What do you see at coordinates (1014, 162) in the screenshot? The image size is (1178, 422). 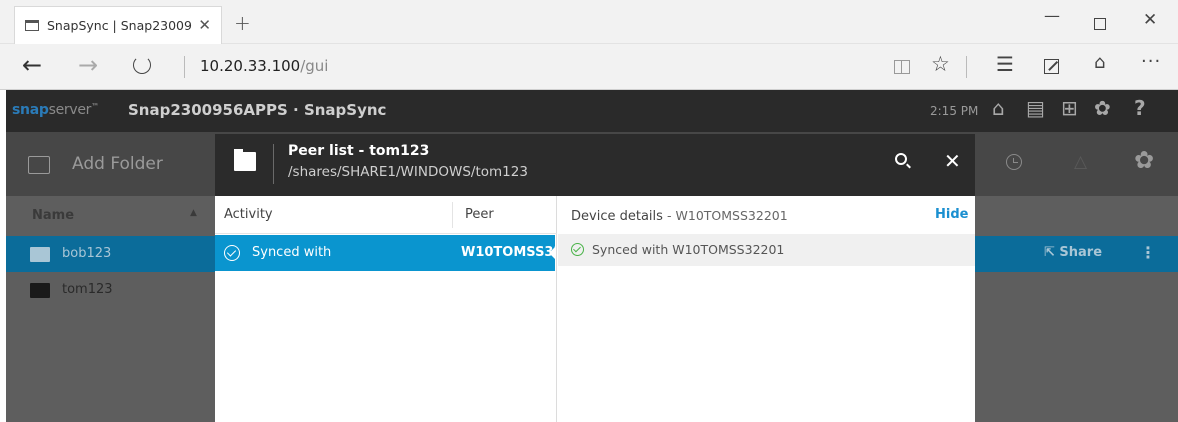 I see `clock-icon` at bounding box center [1014, 162].